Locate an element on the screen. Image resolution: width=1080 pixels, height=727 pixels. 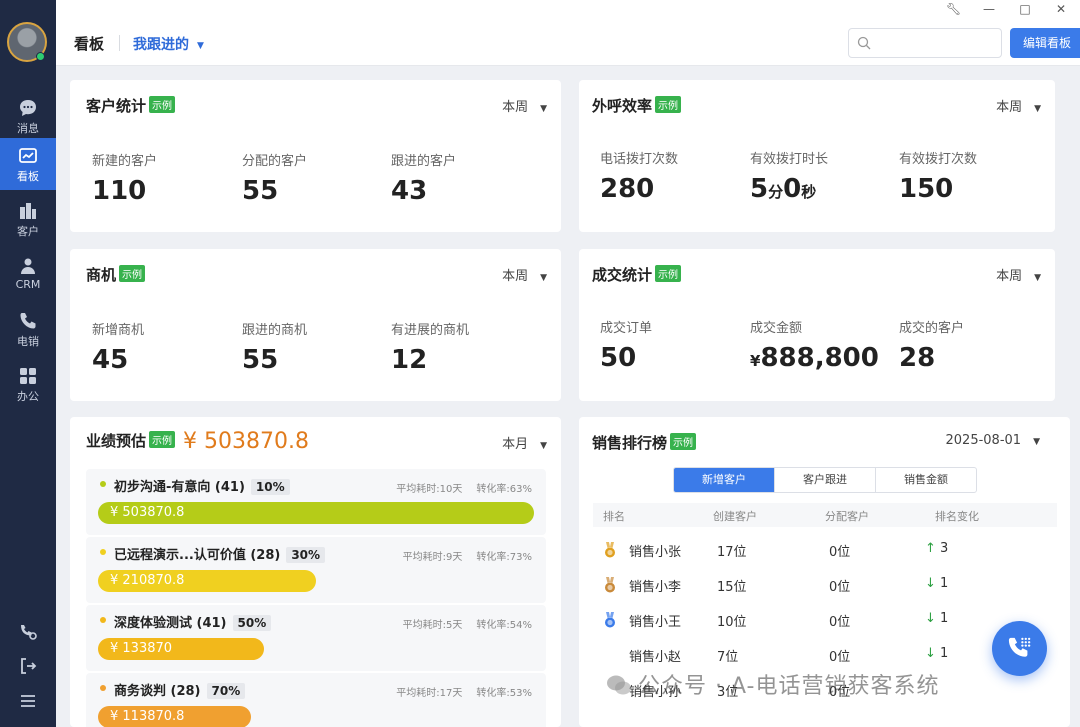
opportunities-card: 商机 示例 本周 ▼ 新增商机 45 跟进的商机 55 有进展的商机 12 is located at coordinates (315, 325).